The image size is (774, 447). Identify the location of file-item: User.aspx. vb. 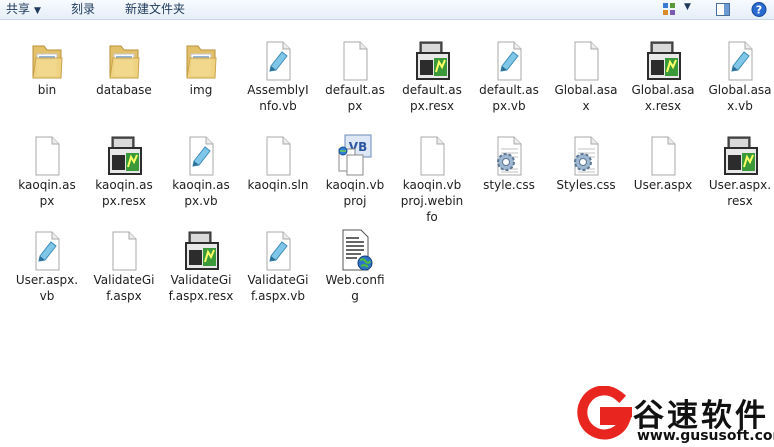
(47, 271).